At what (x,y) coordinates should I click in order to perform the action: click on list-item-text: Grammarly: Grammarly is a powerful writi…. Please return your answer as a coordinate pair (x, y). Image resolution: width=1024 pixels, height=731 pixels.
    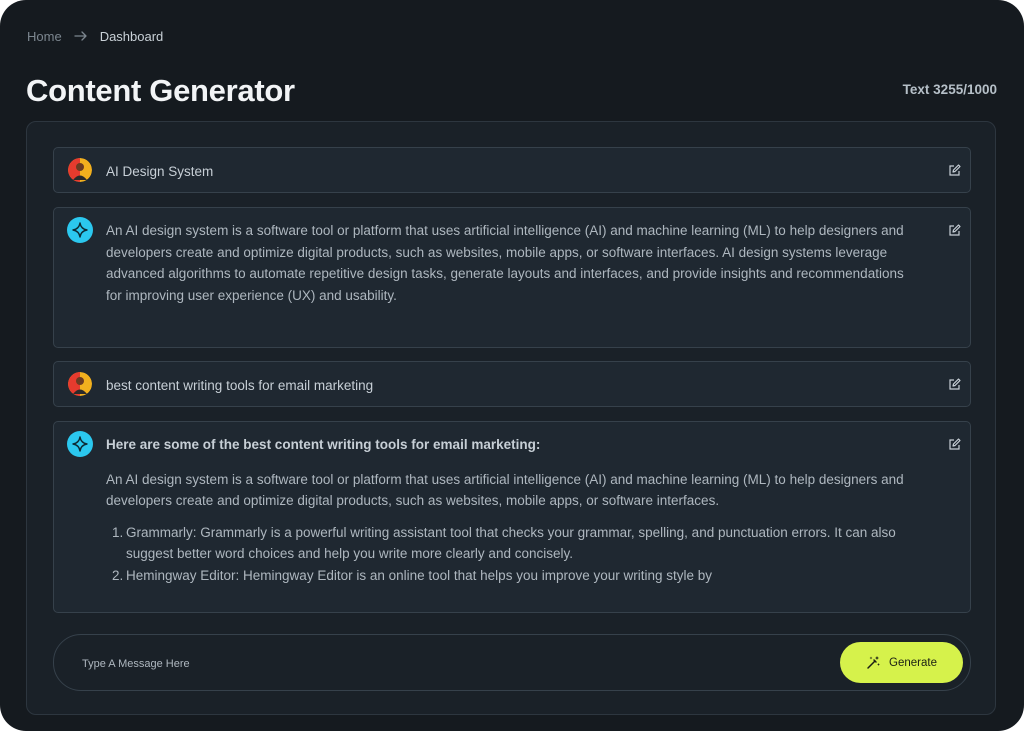
    Looking at the image, I should click on (511, 543).